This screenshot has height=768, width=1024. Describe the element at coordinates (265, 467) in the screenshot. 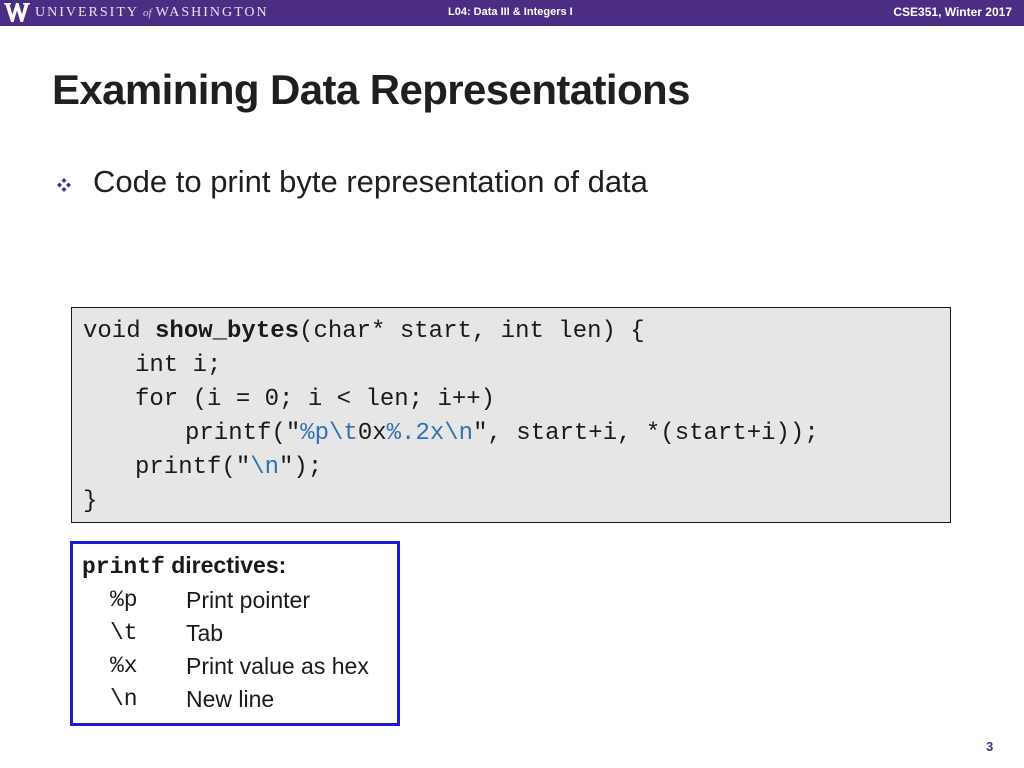

I see `format-newline-2: \n` at that location.